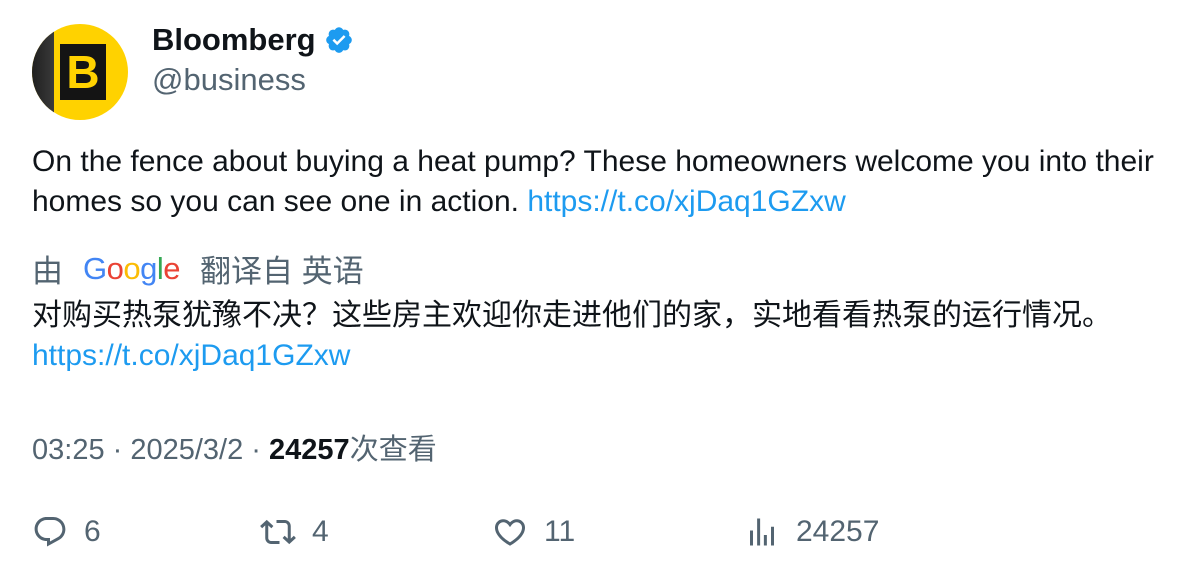  Describe the element at coordinates (572, 315) in the screenshot. I see `translated-body: 对购买热泵犹豫不决？这些房主欢迎你走进他们的家，实地看看热泵的运行情况。` at that location.